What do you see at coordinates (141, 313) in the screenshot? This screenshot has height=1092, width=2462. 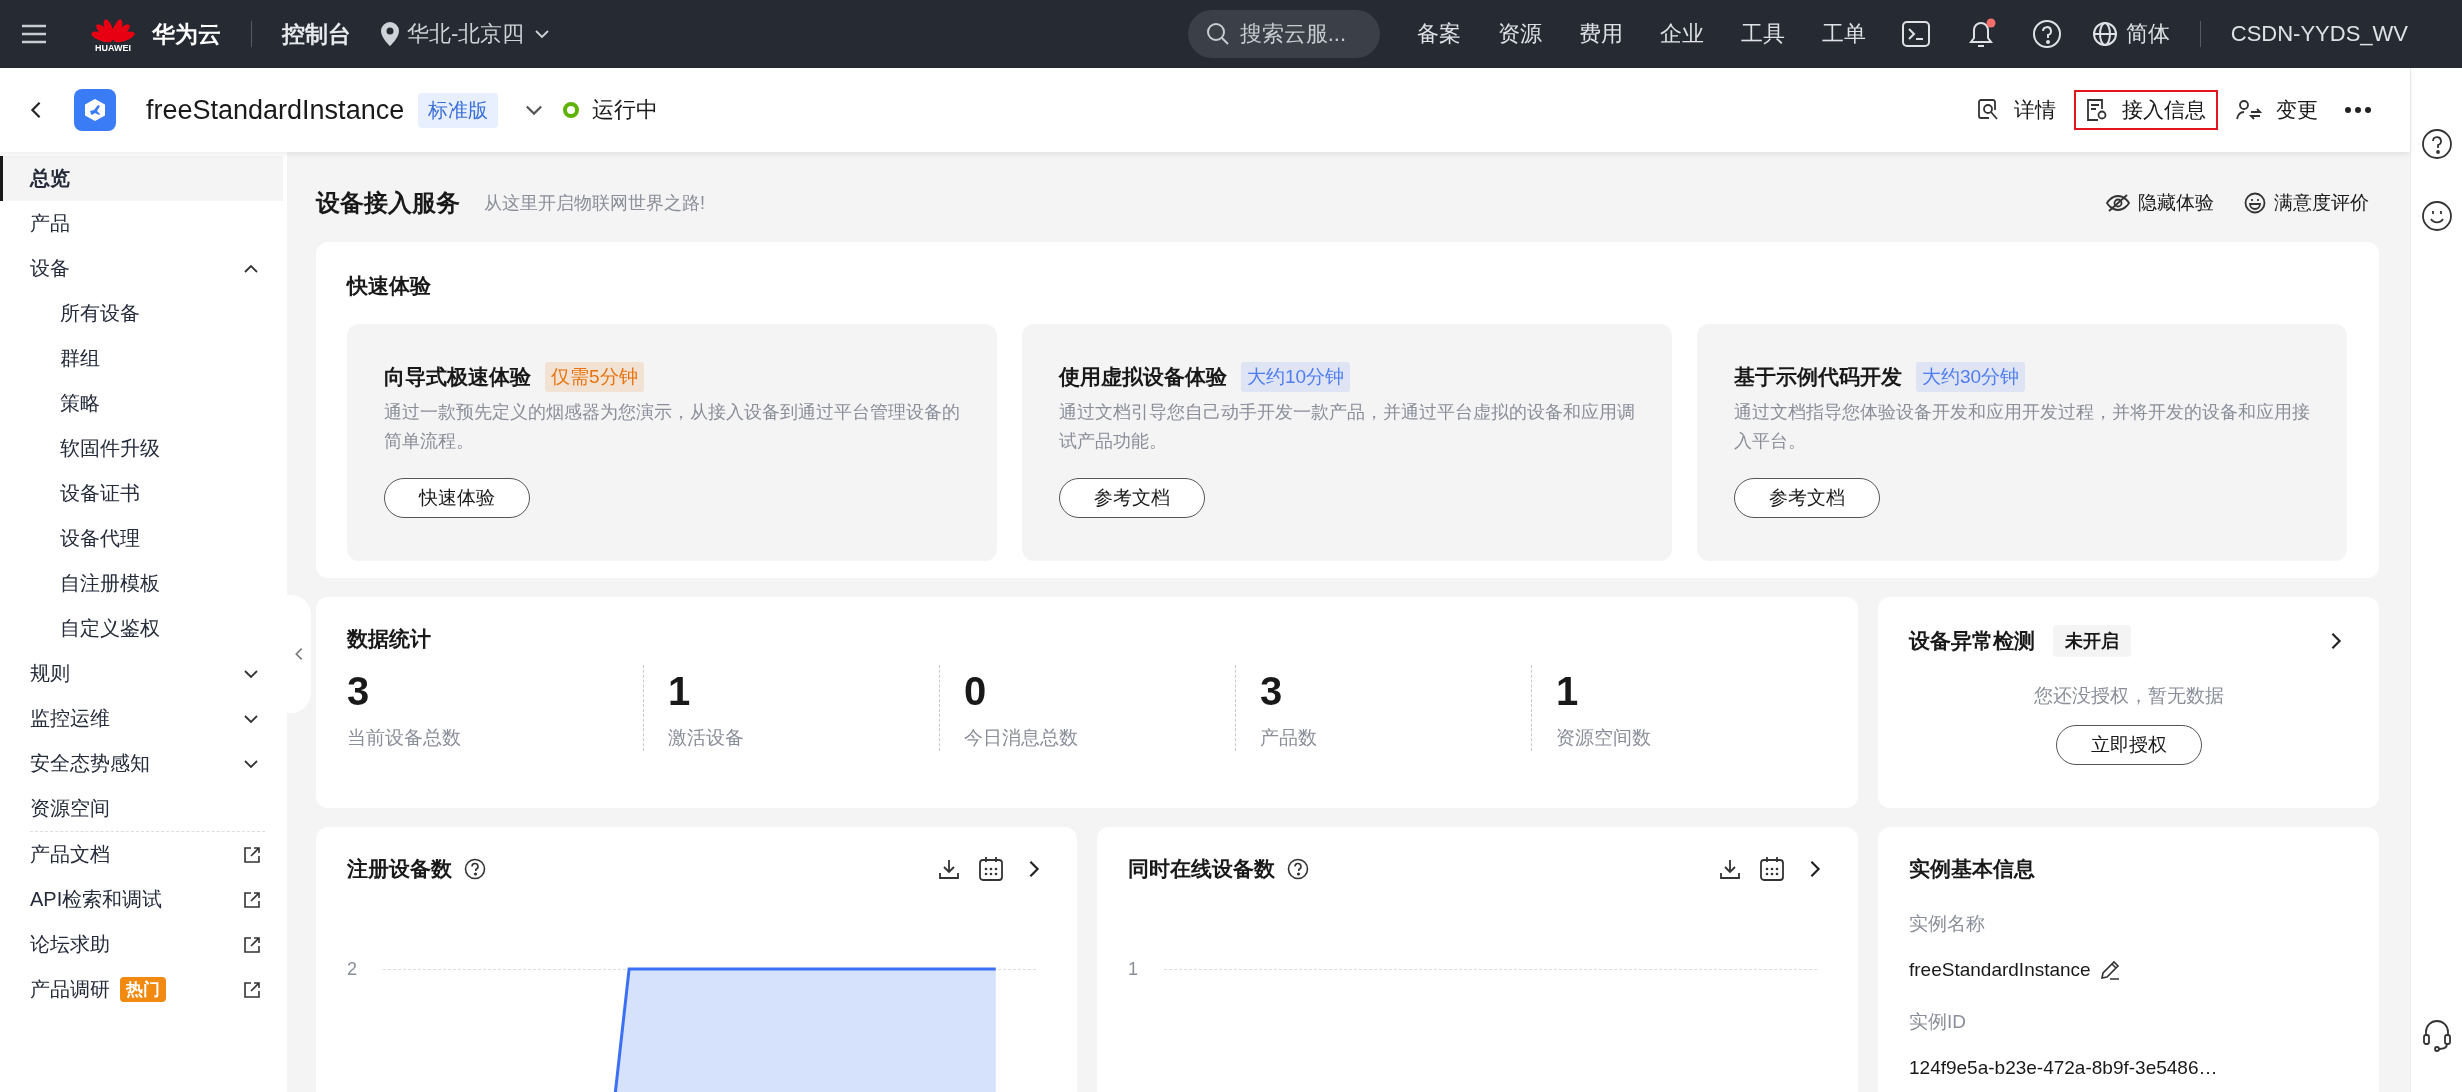 I see `sidebar-item: 所有设备` at bounding box center [141, 313].